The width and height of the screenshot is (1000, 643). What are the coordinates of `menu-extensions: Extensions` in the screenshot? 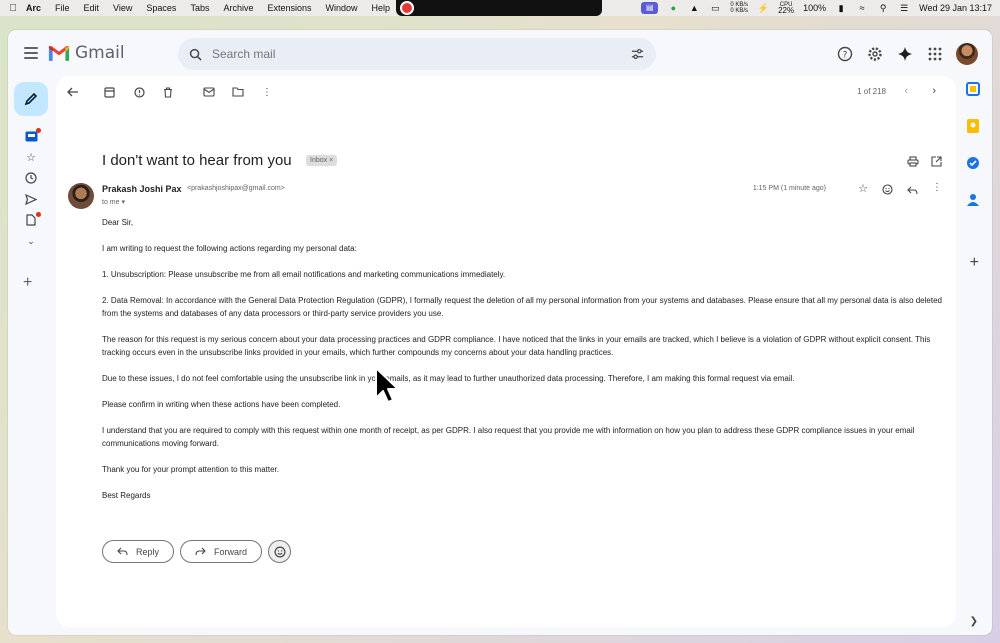 It's located at (289, 8).